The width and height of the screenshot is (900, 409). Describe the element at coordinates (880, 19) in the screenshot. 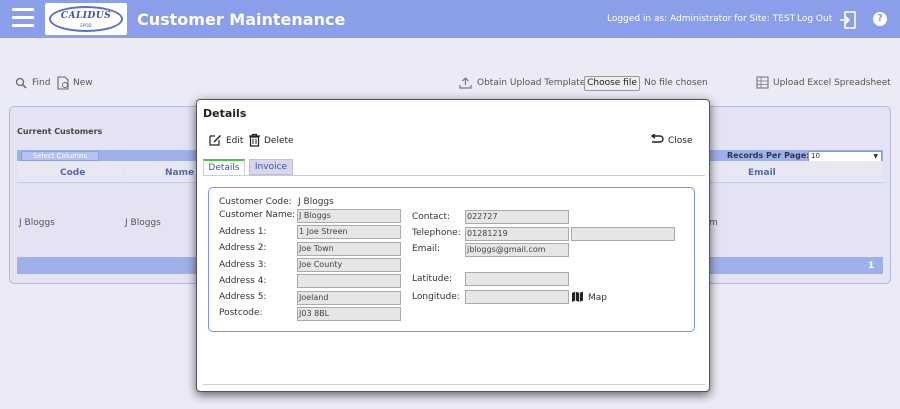

I see `help-icon: ?` at that location.